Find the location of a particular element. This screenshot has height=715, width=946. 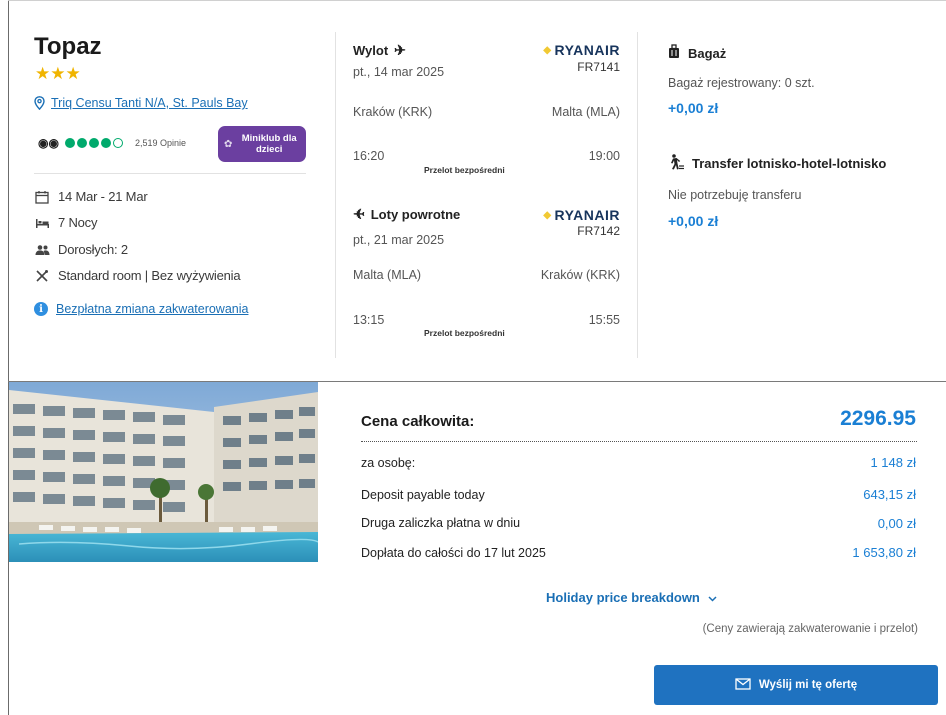

frame-border is located at coordinates (8, 357).